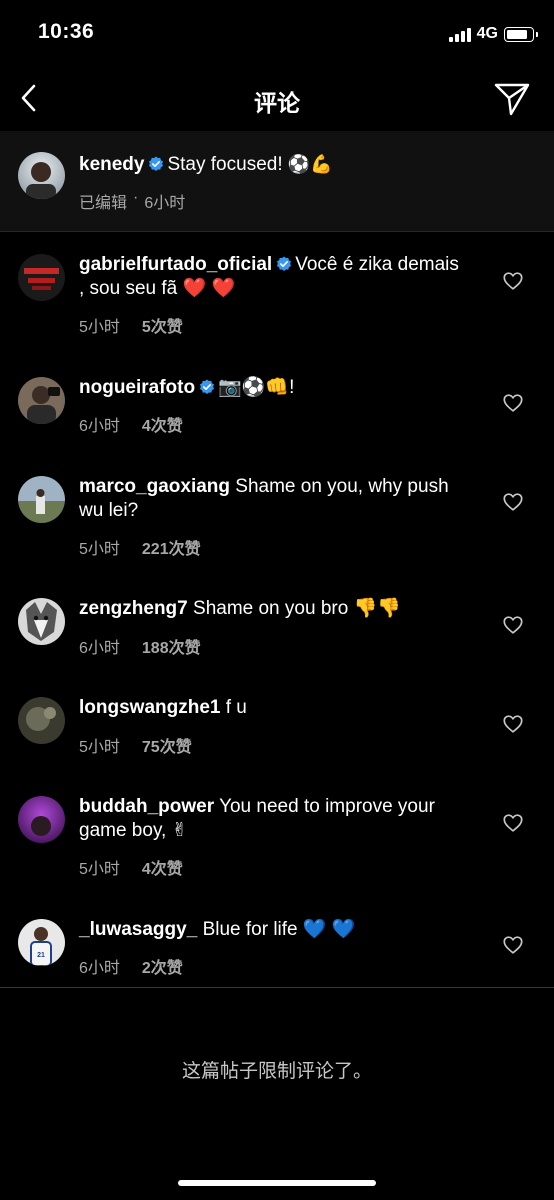 This screenshot has height=1200, width=554. What do you see at coordinates (279, 929) in the screenshot?
I see `comment-body: Blue for life 💙 💙` at bounding box center [279, 929].